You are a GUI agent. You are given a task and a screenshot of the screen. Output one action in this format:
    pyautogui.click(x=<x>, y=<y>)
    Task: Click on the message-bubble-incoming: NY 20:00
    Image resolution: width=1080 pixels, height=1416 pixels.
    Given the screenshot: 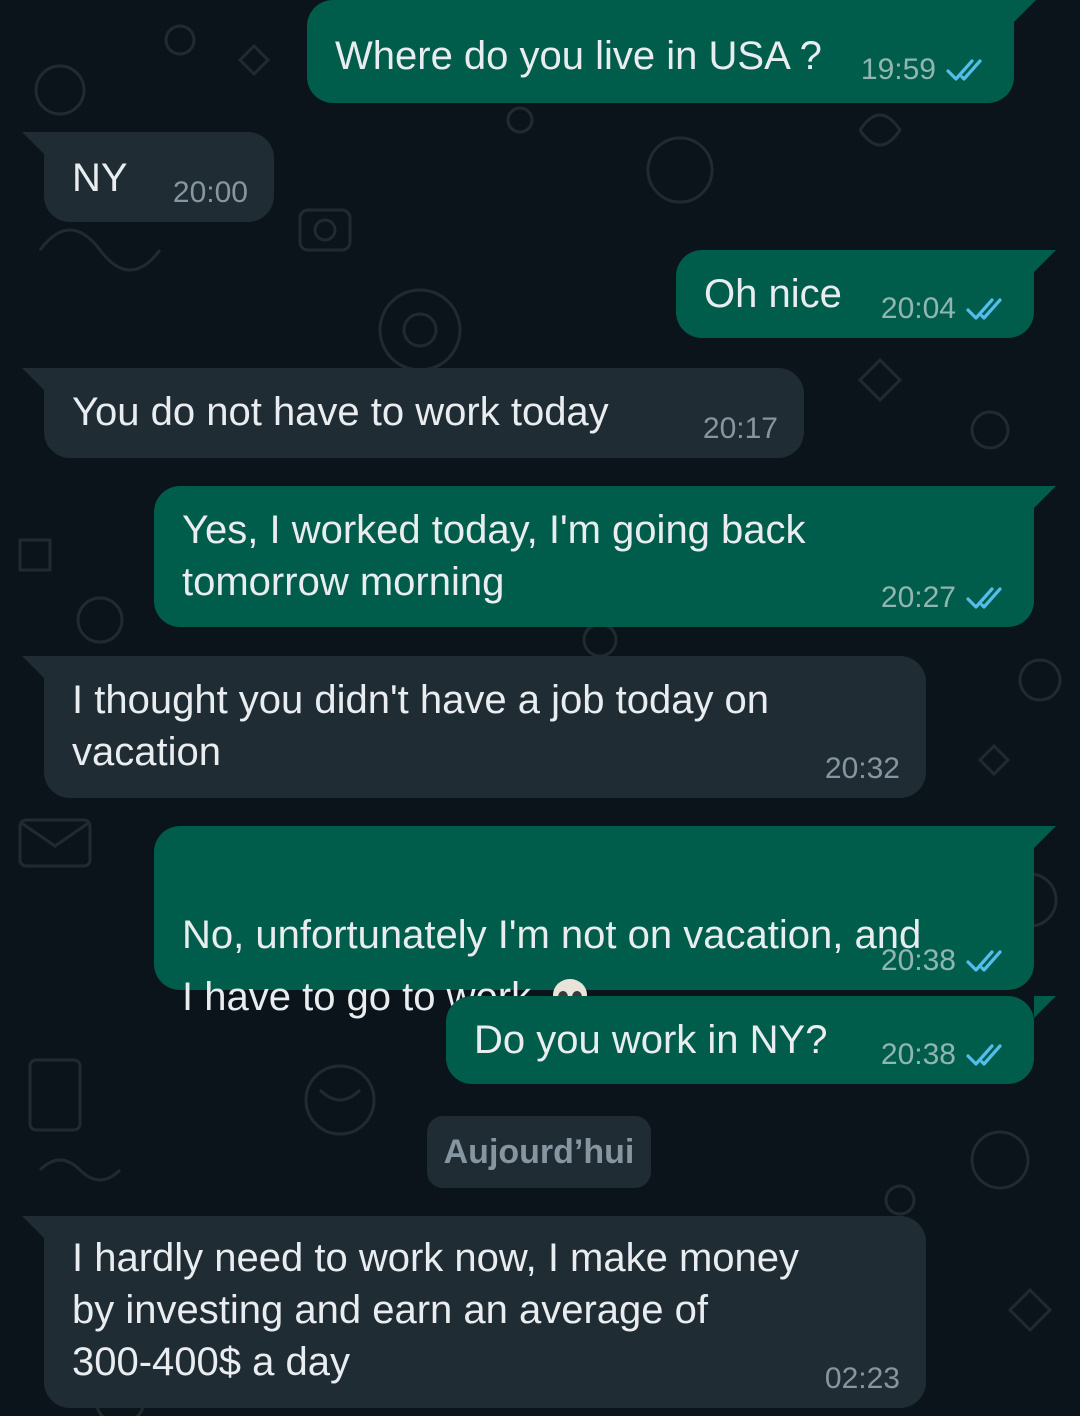 What is the action you would take?
    pyautogui.click(x=148, y=177)
    